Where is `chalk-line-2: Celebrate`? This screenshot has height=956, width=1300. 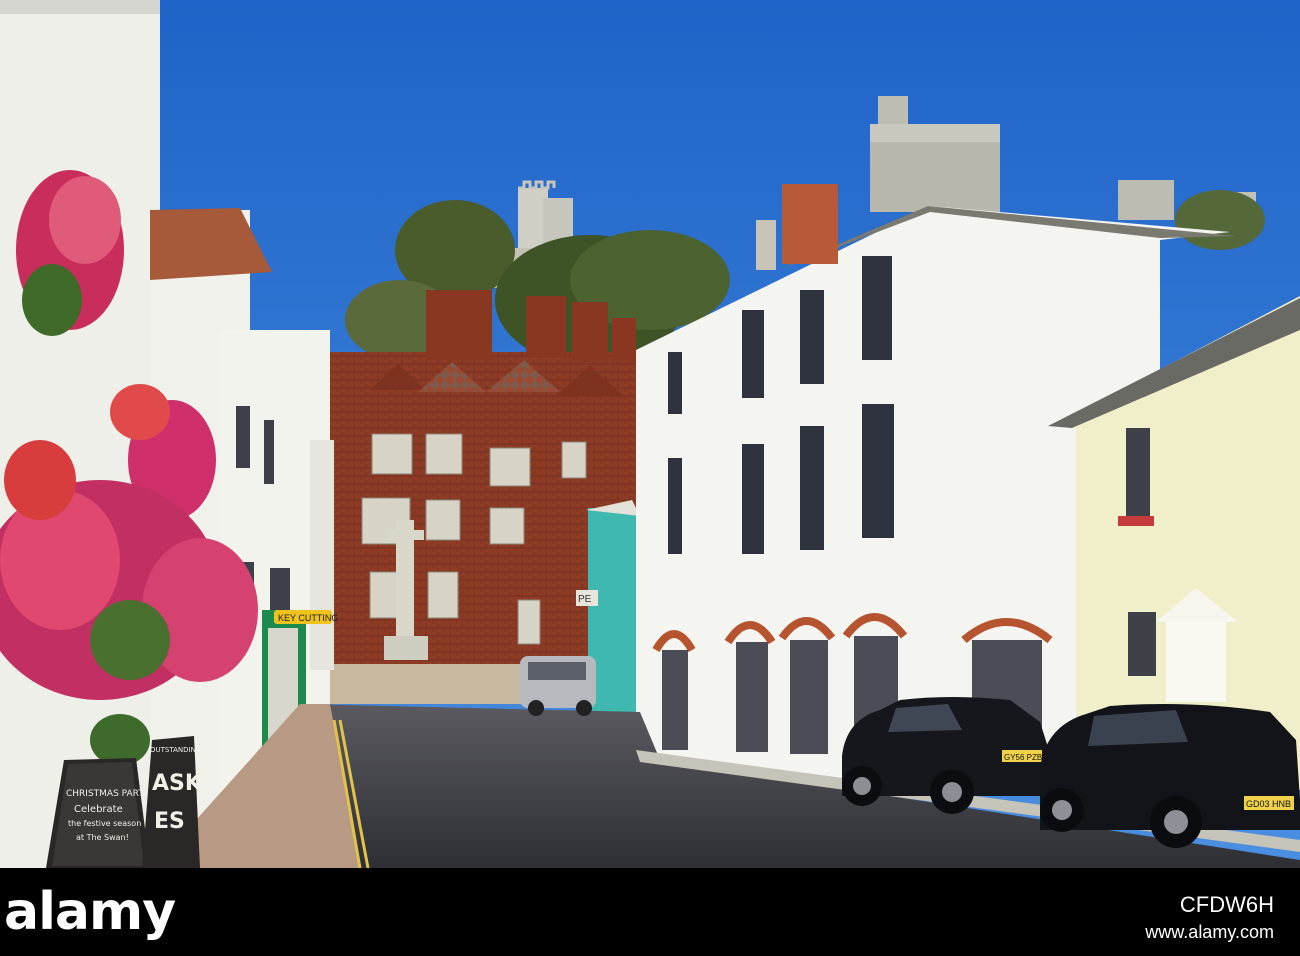
chalk-line-2: Celebrate is located at coordinates (98, 809).